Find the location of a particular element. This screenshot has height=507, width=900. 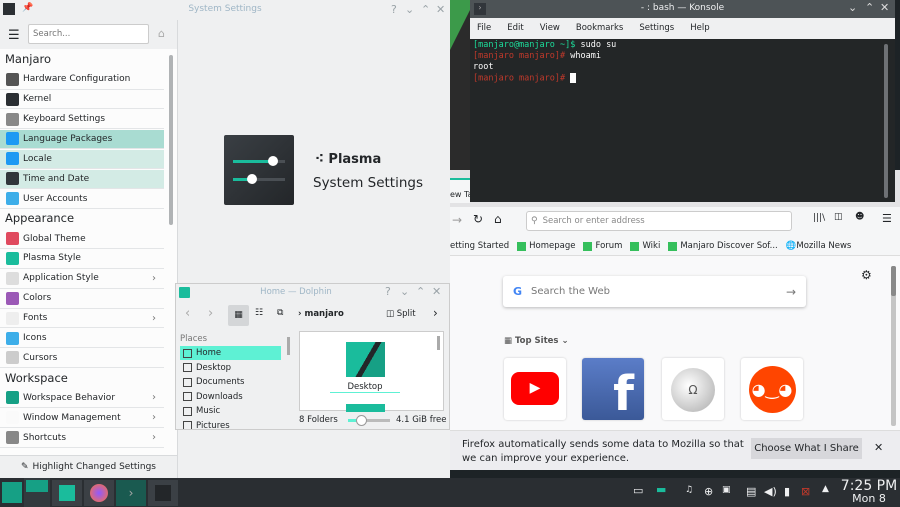

menu-edit: Edit is located at coordinates (515, 28).